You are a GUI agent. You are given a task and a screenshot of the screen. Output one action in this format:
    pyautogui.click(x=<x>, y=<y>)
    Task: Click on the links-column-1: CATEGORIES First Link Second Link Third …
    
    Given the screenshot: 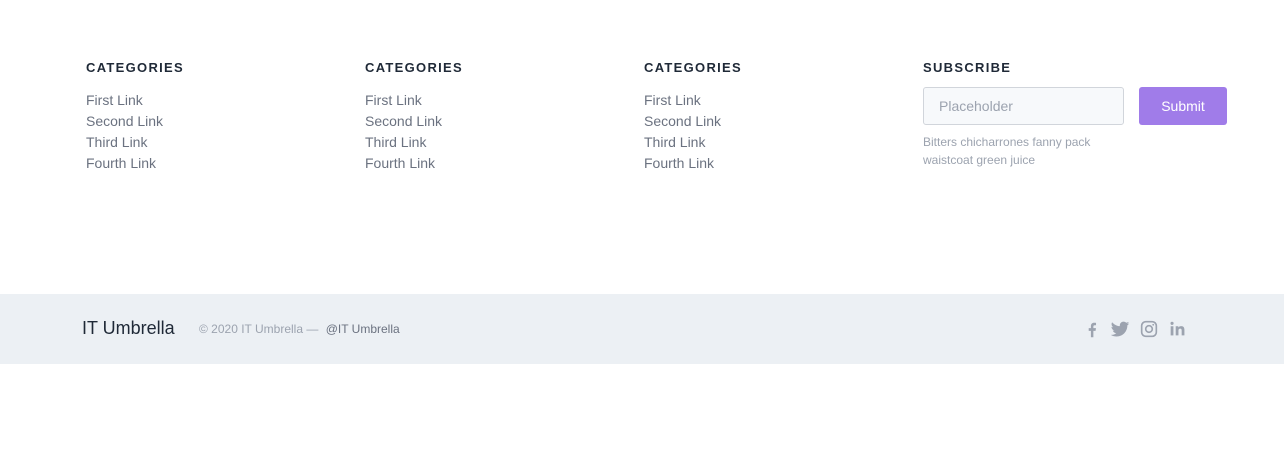 What is the action you would take?
    pyautogui.click(x=135, y=117)
    